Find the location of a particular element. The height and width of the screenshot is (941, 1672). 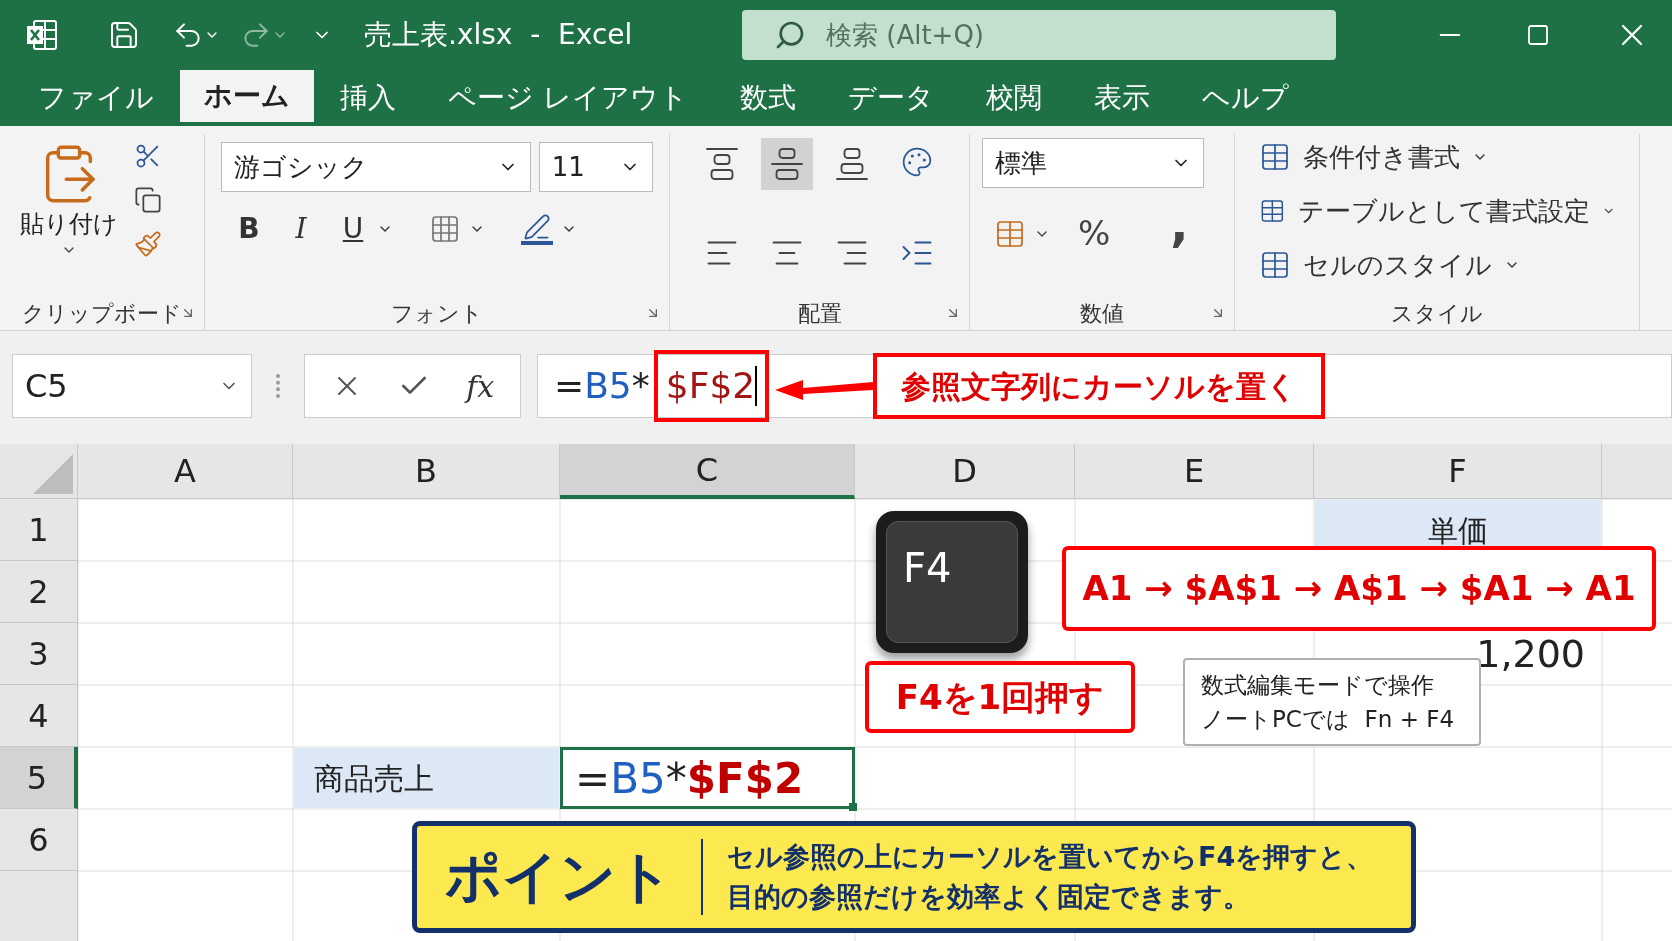

fill-handle is located at coordinates (853, 807).